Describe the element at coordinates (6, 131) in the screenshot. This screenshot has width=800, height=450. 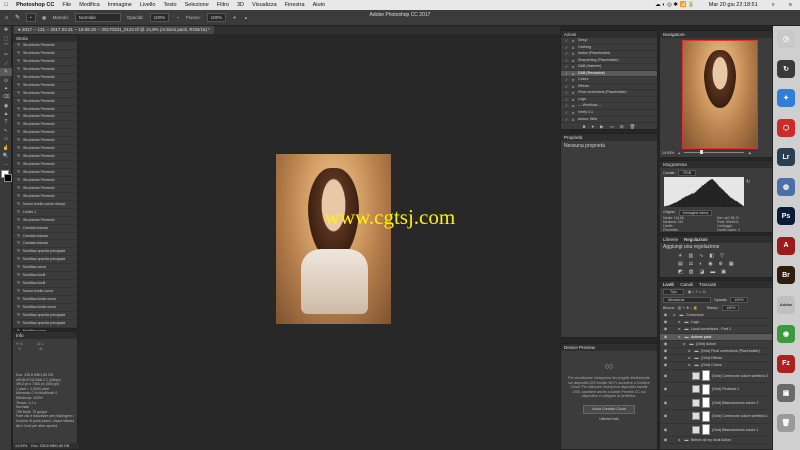
I see `path-select-tool-icon: ↖` at that location.